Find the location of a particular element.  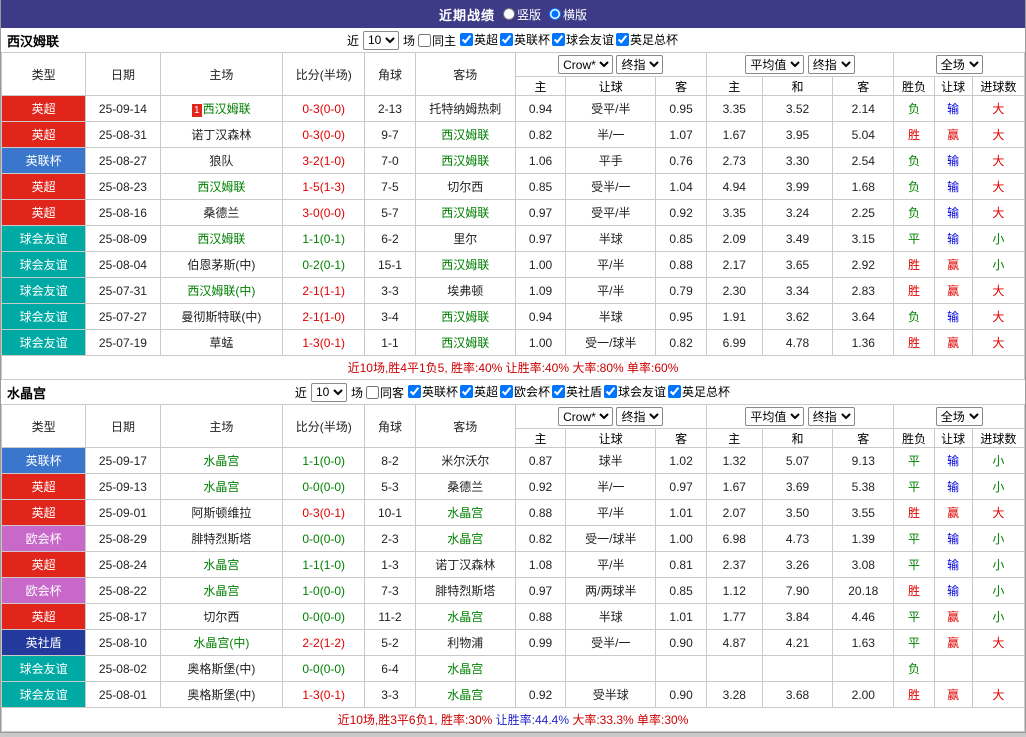

col-header-corner: 角球 is located at coordinates (390, 426).